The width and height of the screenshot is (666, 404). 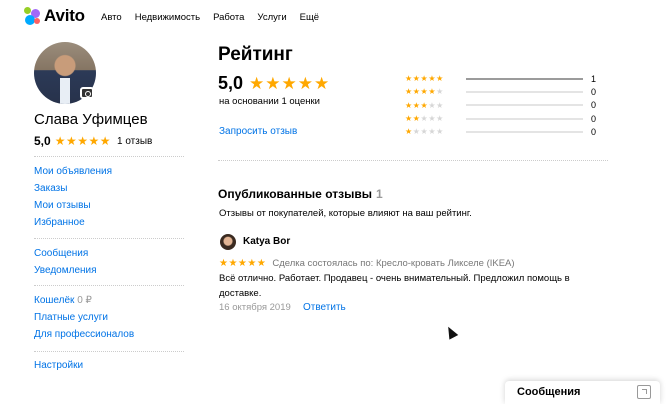 I want to click on nav-services: Услуги, so click(x=271, y=17).